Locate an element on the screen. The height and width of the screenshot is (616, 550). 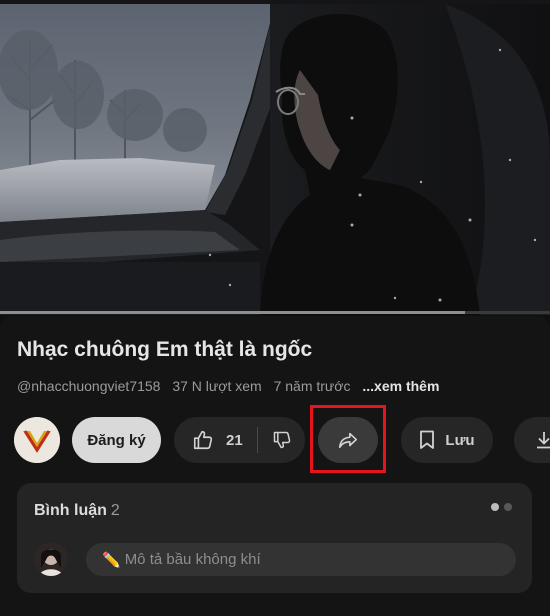
channel-logo-icon is located at coordinates (37, 440).